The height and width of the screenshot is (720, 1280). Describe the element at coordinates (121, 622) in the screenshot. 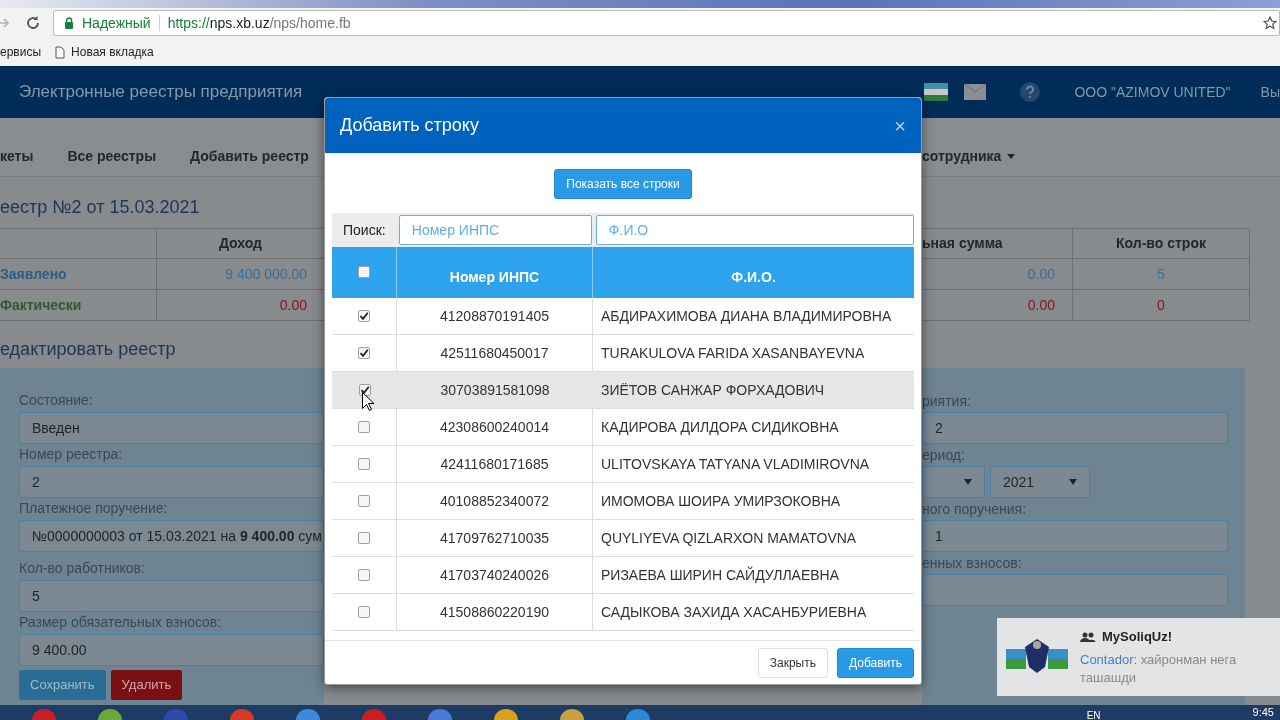

I see `field-label: Размер обязательных взносов:` at that location.